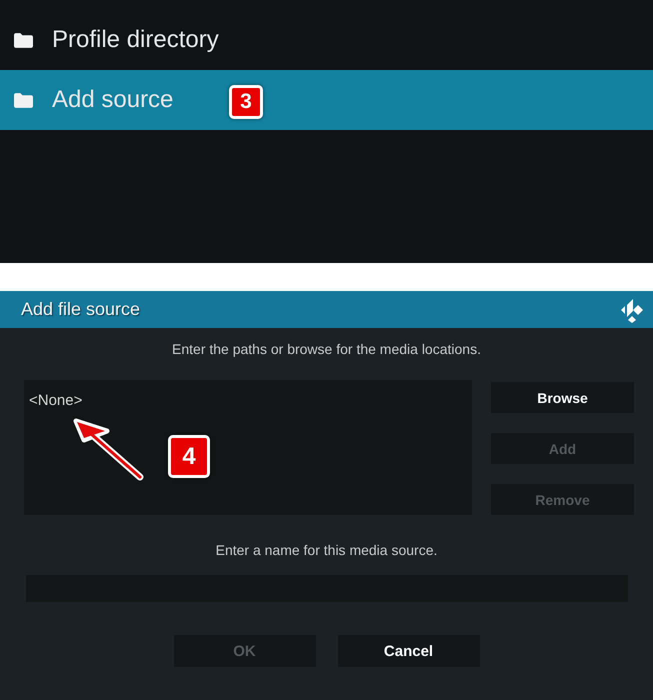 The width and height of the screenshot is (653, 700). Describe the element at coordinates (327, 550) in the screenshot. I see `name-prompt-text: Enter a name for this media source.` at that location.